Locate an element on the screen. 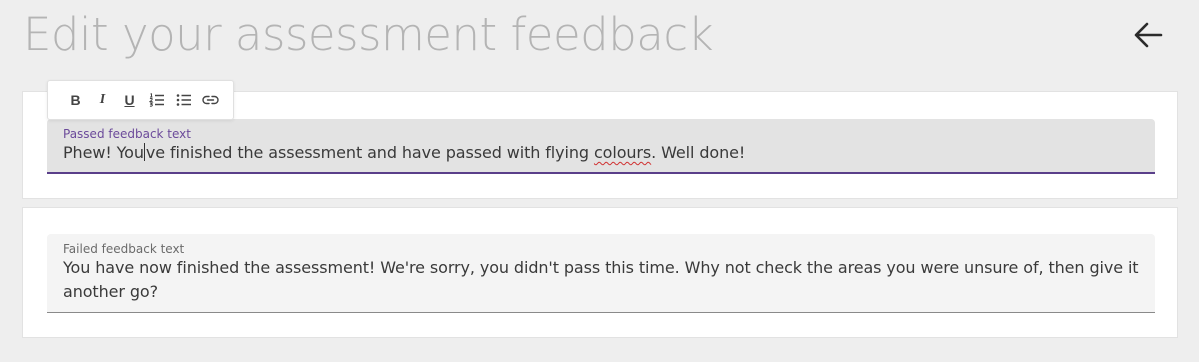  bulleted-list-icon is located at coordinates (183, 100).